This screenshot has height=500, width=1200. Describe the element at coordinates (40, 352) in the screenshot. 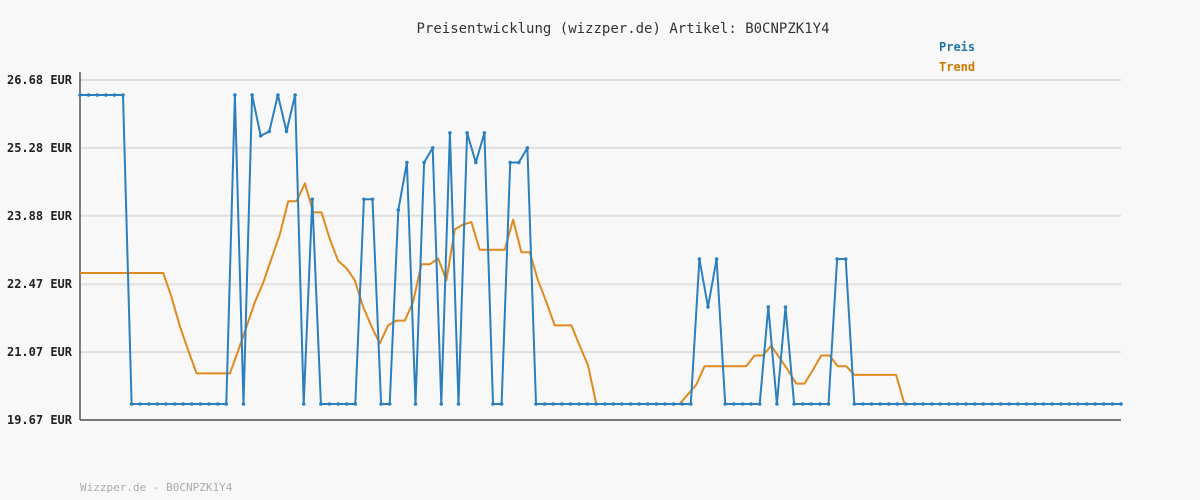

I see `y-tick-label: 21.07 EUR` at that location.